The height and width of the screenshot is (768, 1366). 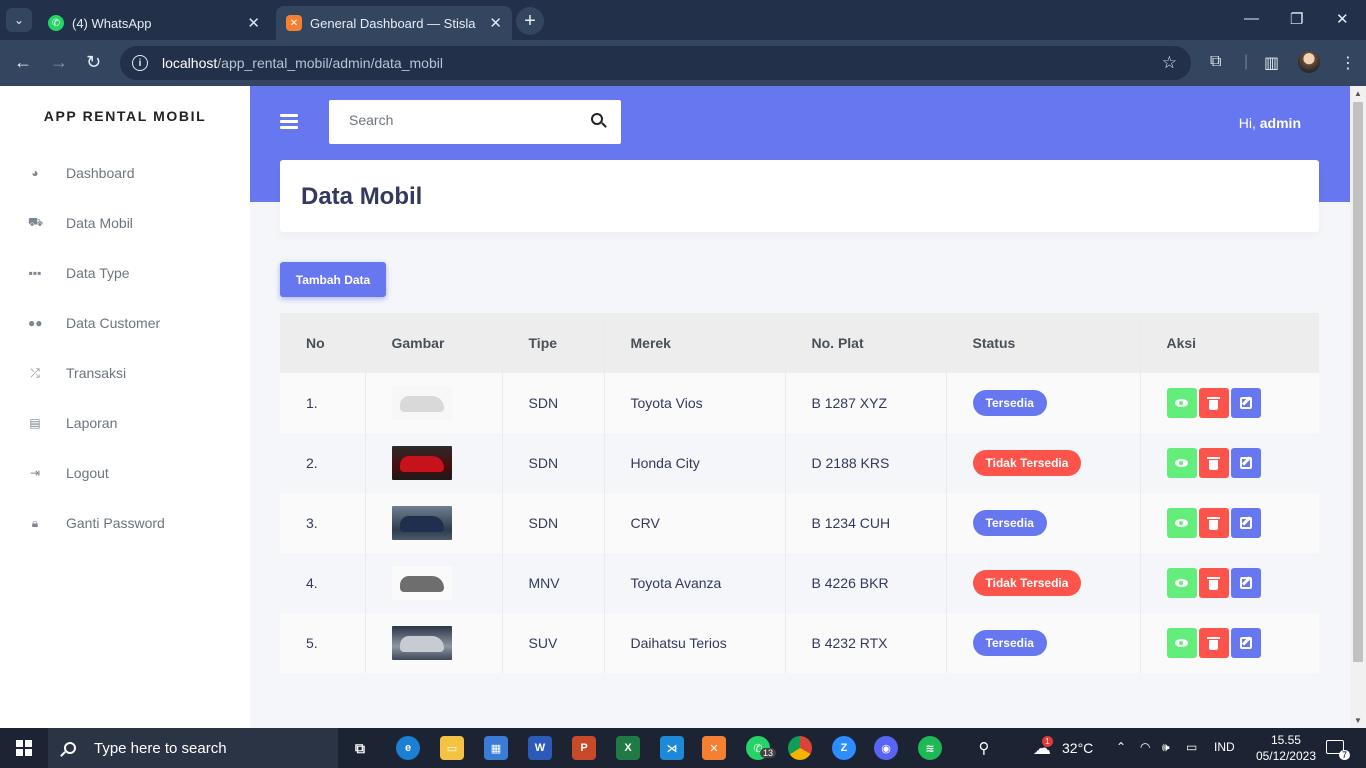 I want to click on sidebar-item-data-type: ▪▪▪ Data Type, so click(x=125, y=273).